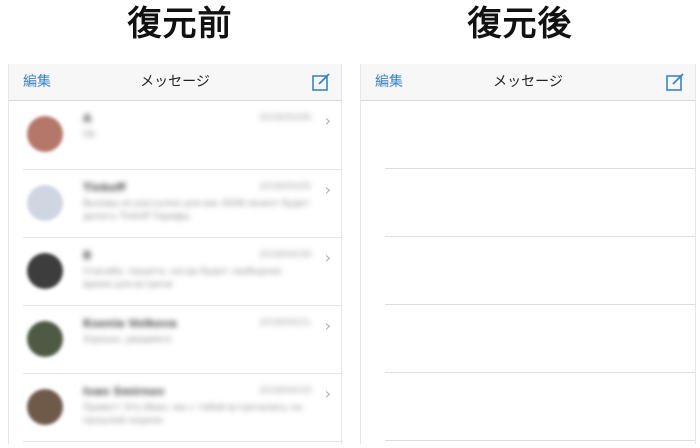 The height and width of the screenshot is (448, 700). Describe the element at coordinates (87, 118) in the screenshot. I see `contact-name: A` at that location.